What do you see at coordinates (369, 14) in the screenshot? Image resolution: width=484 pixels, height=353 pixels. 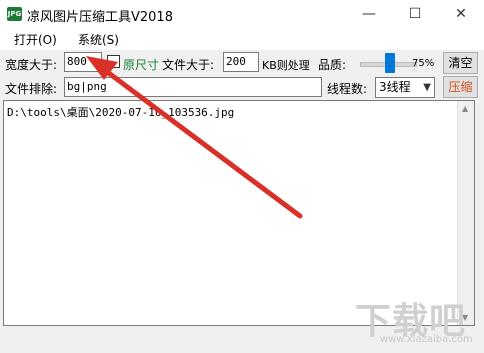 I see `minimize-button: —` at bounding box center [369, 14].